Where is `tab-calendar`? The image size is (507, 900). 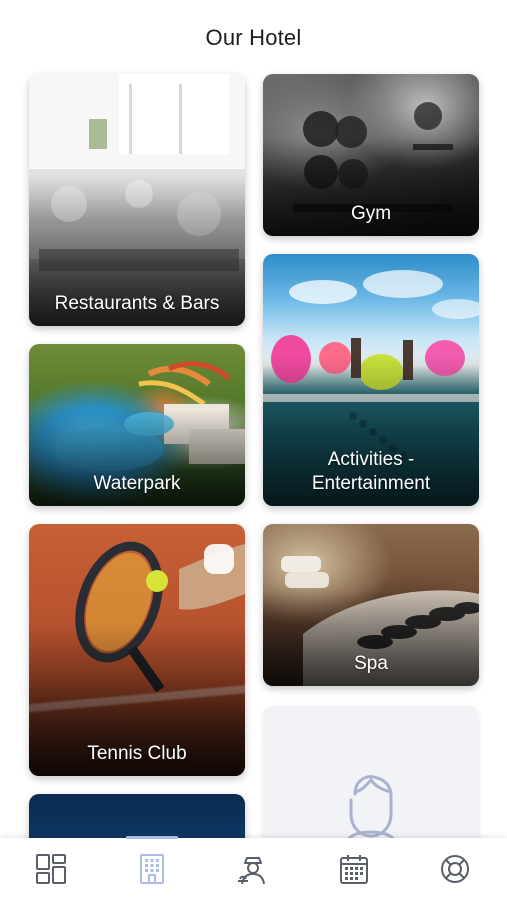 tab-calendar is located at coordinates (353, 869).